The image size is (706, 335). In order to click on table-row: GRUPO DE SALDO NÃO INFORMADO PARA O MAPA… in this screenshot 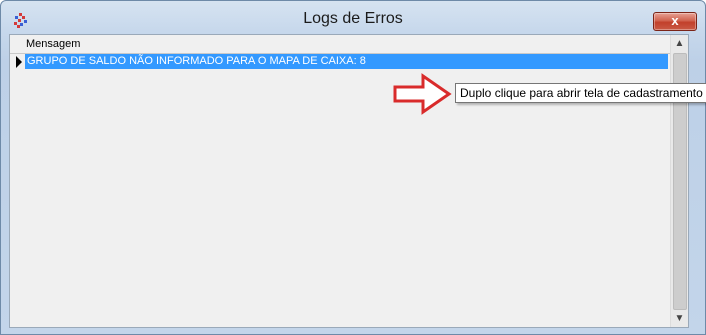, I will do `click(340, 62)`.